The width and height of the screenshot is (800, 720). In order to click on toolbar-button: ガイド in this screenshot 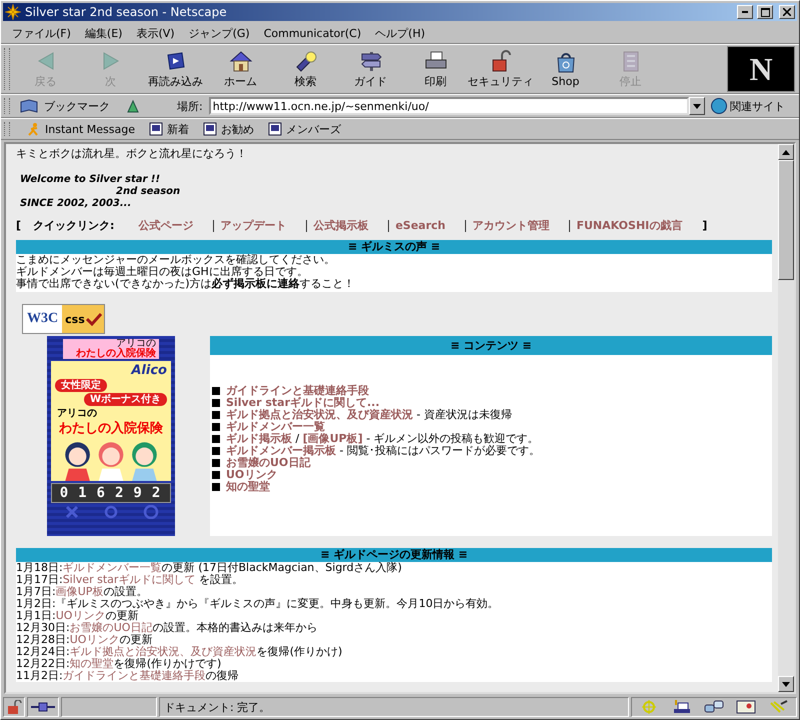, I will do `click(370, 69)`.